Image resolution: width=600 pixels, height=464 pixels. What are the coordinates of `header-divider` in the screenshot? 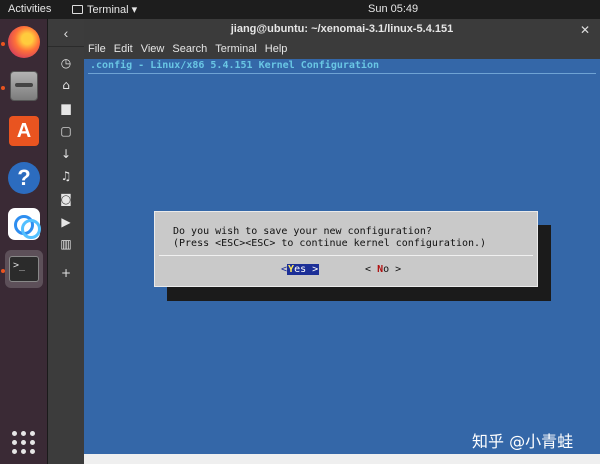 It's located at (342, 73).